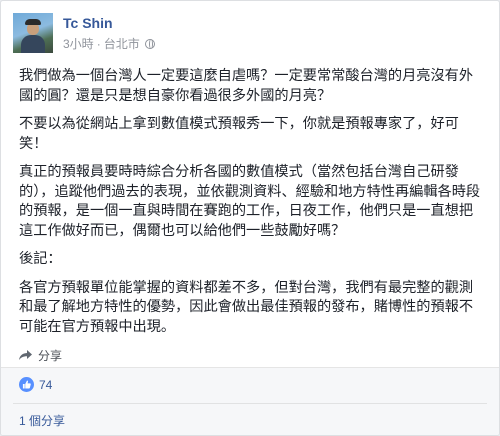  What do you see at coordinates (40, 259) in the screenshot?
I see `post-paragraph: 後記：` at bounding box center [40, 259].